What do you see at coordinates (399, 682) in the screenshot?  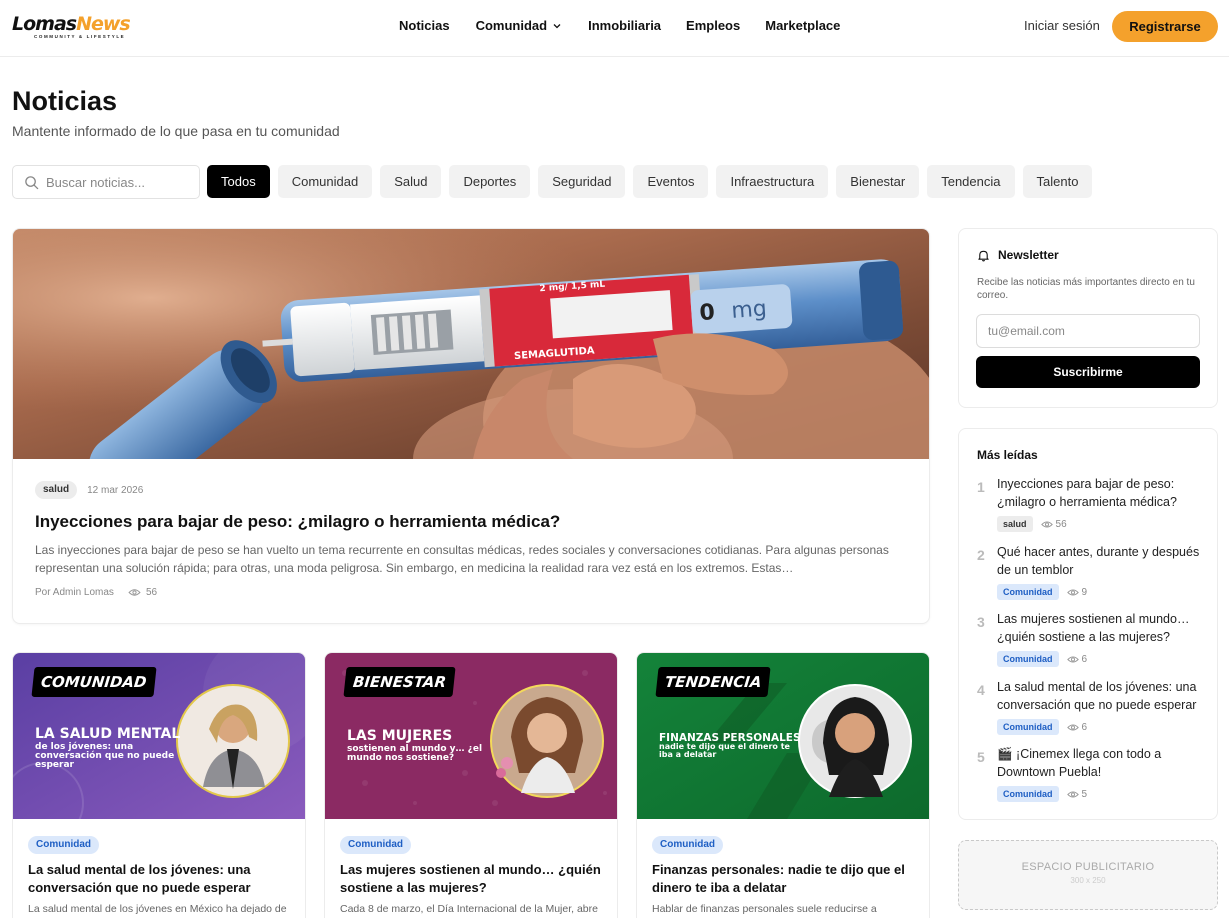 I see `card-banner-label: BIENESTAR` at bounding box center [399, 682].